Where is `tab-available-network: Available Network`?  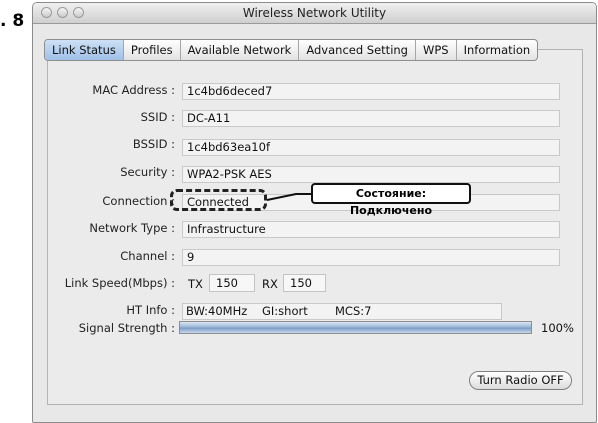
tab-available-network: Available Network is located at coordinates (239, 50).